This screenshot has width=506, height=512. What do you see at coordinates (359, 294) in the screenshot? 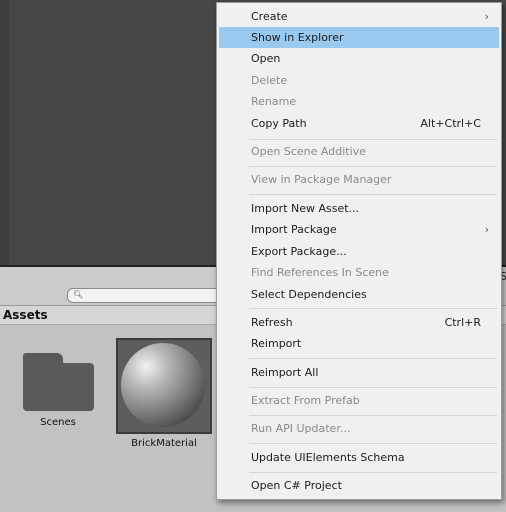
I see `menu-item-select-dependencies: Select Dependencies` at bounding box center [359, 294].